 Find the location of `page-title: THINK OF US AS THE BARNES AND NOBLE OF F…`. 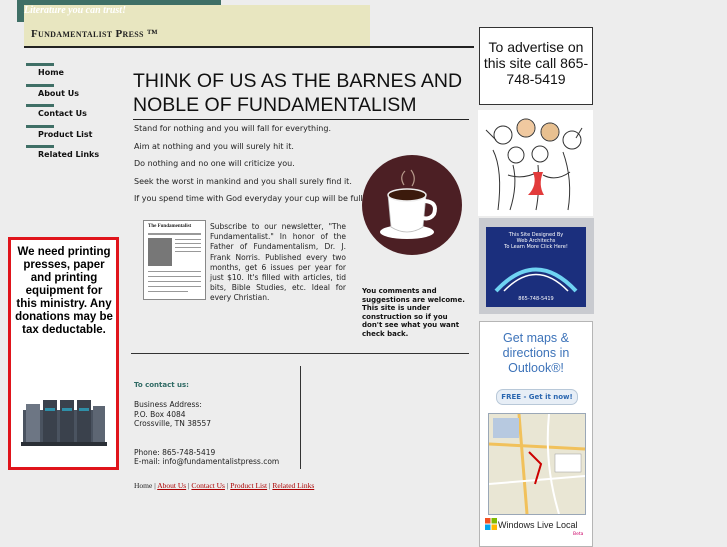

page-title: THINK OF US AS THE BARNES AND NOBLE OF F… is located at coordinates (298, 93).